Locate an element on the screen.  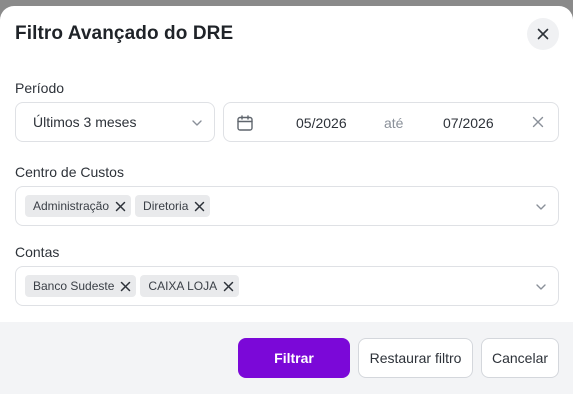
date-range-end: 07/2026 is located at coordinates (468, 123).